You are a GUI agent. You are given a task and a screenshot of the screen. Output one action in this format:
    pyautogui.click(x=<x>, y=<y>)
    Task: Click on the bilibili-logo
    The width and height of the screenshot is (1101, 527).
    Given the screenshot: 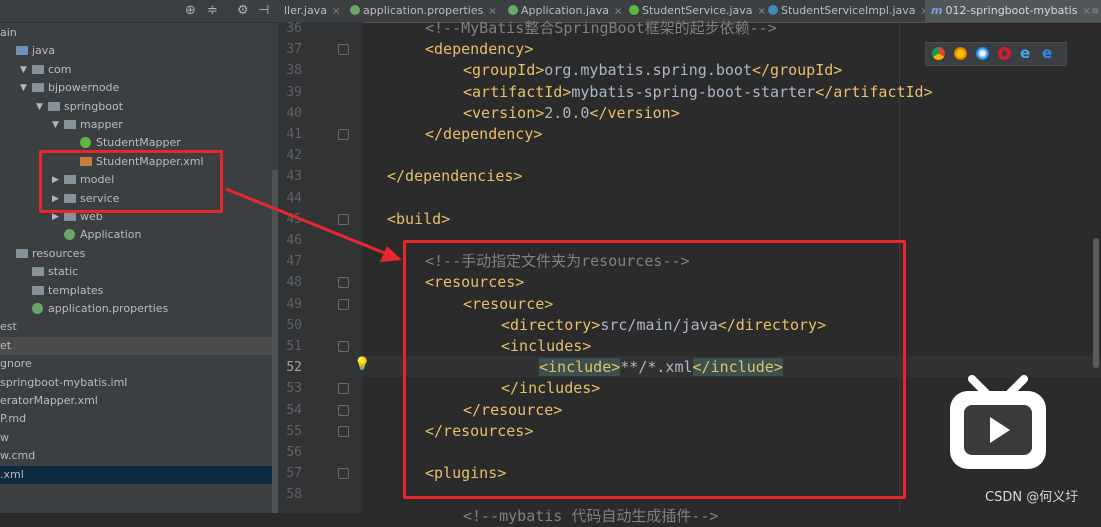 What is the action you would take?
    pyautogui.click(x=998, y=422)
    